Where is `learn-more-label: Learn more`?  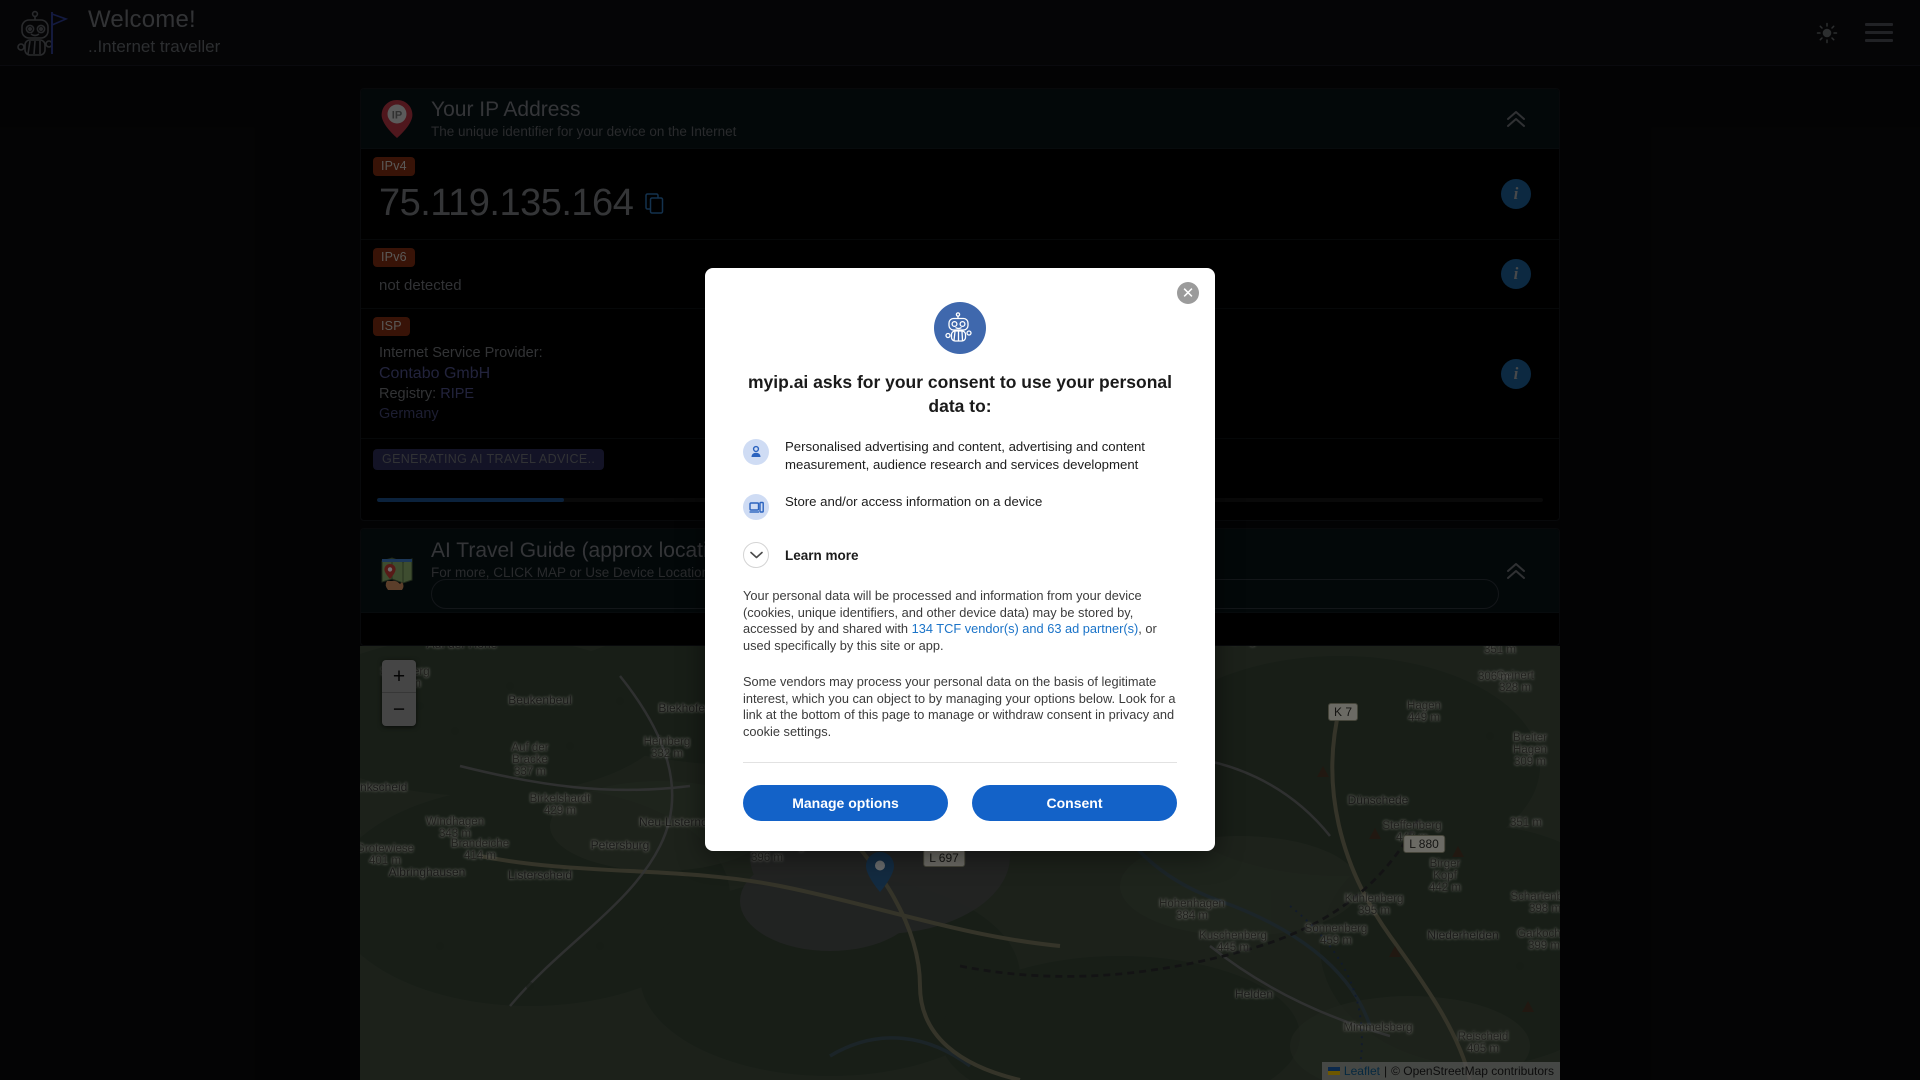 learn-more-label: Learn more is located at coordinates (822, 555).